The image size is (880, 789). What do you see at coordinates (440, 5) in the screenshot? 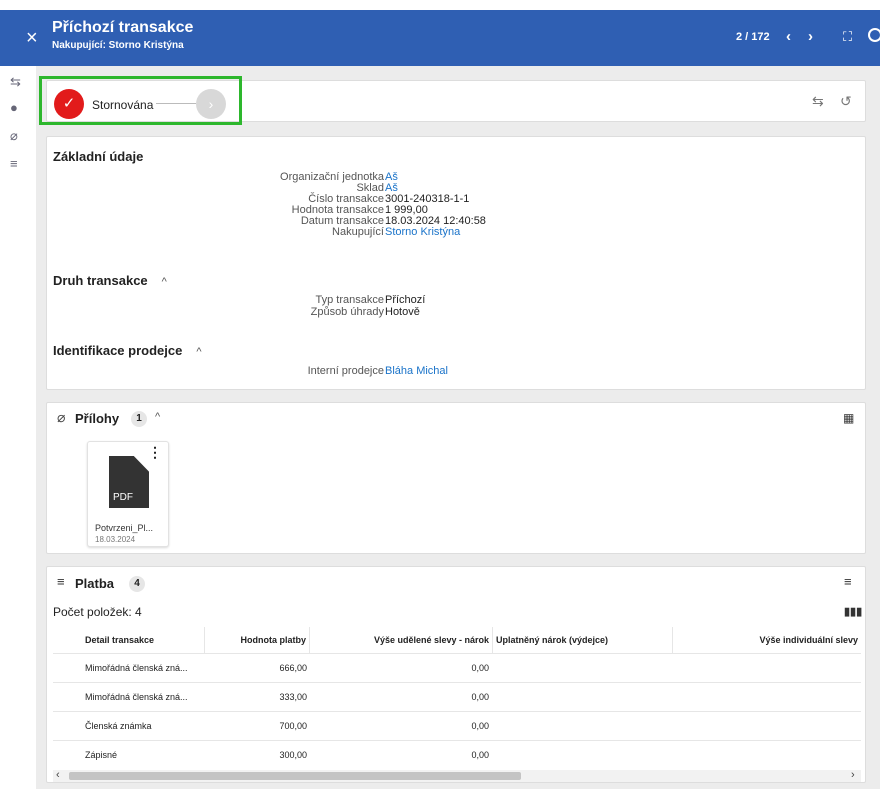
I see `top-strip` at bounding box center [440, 5].